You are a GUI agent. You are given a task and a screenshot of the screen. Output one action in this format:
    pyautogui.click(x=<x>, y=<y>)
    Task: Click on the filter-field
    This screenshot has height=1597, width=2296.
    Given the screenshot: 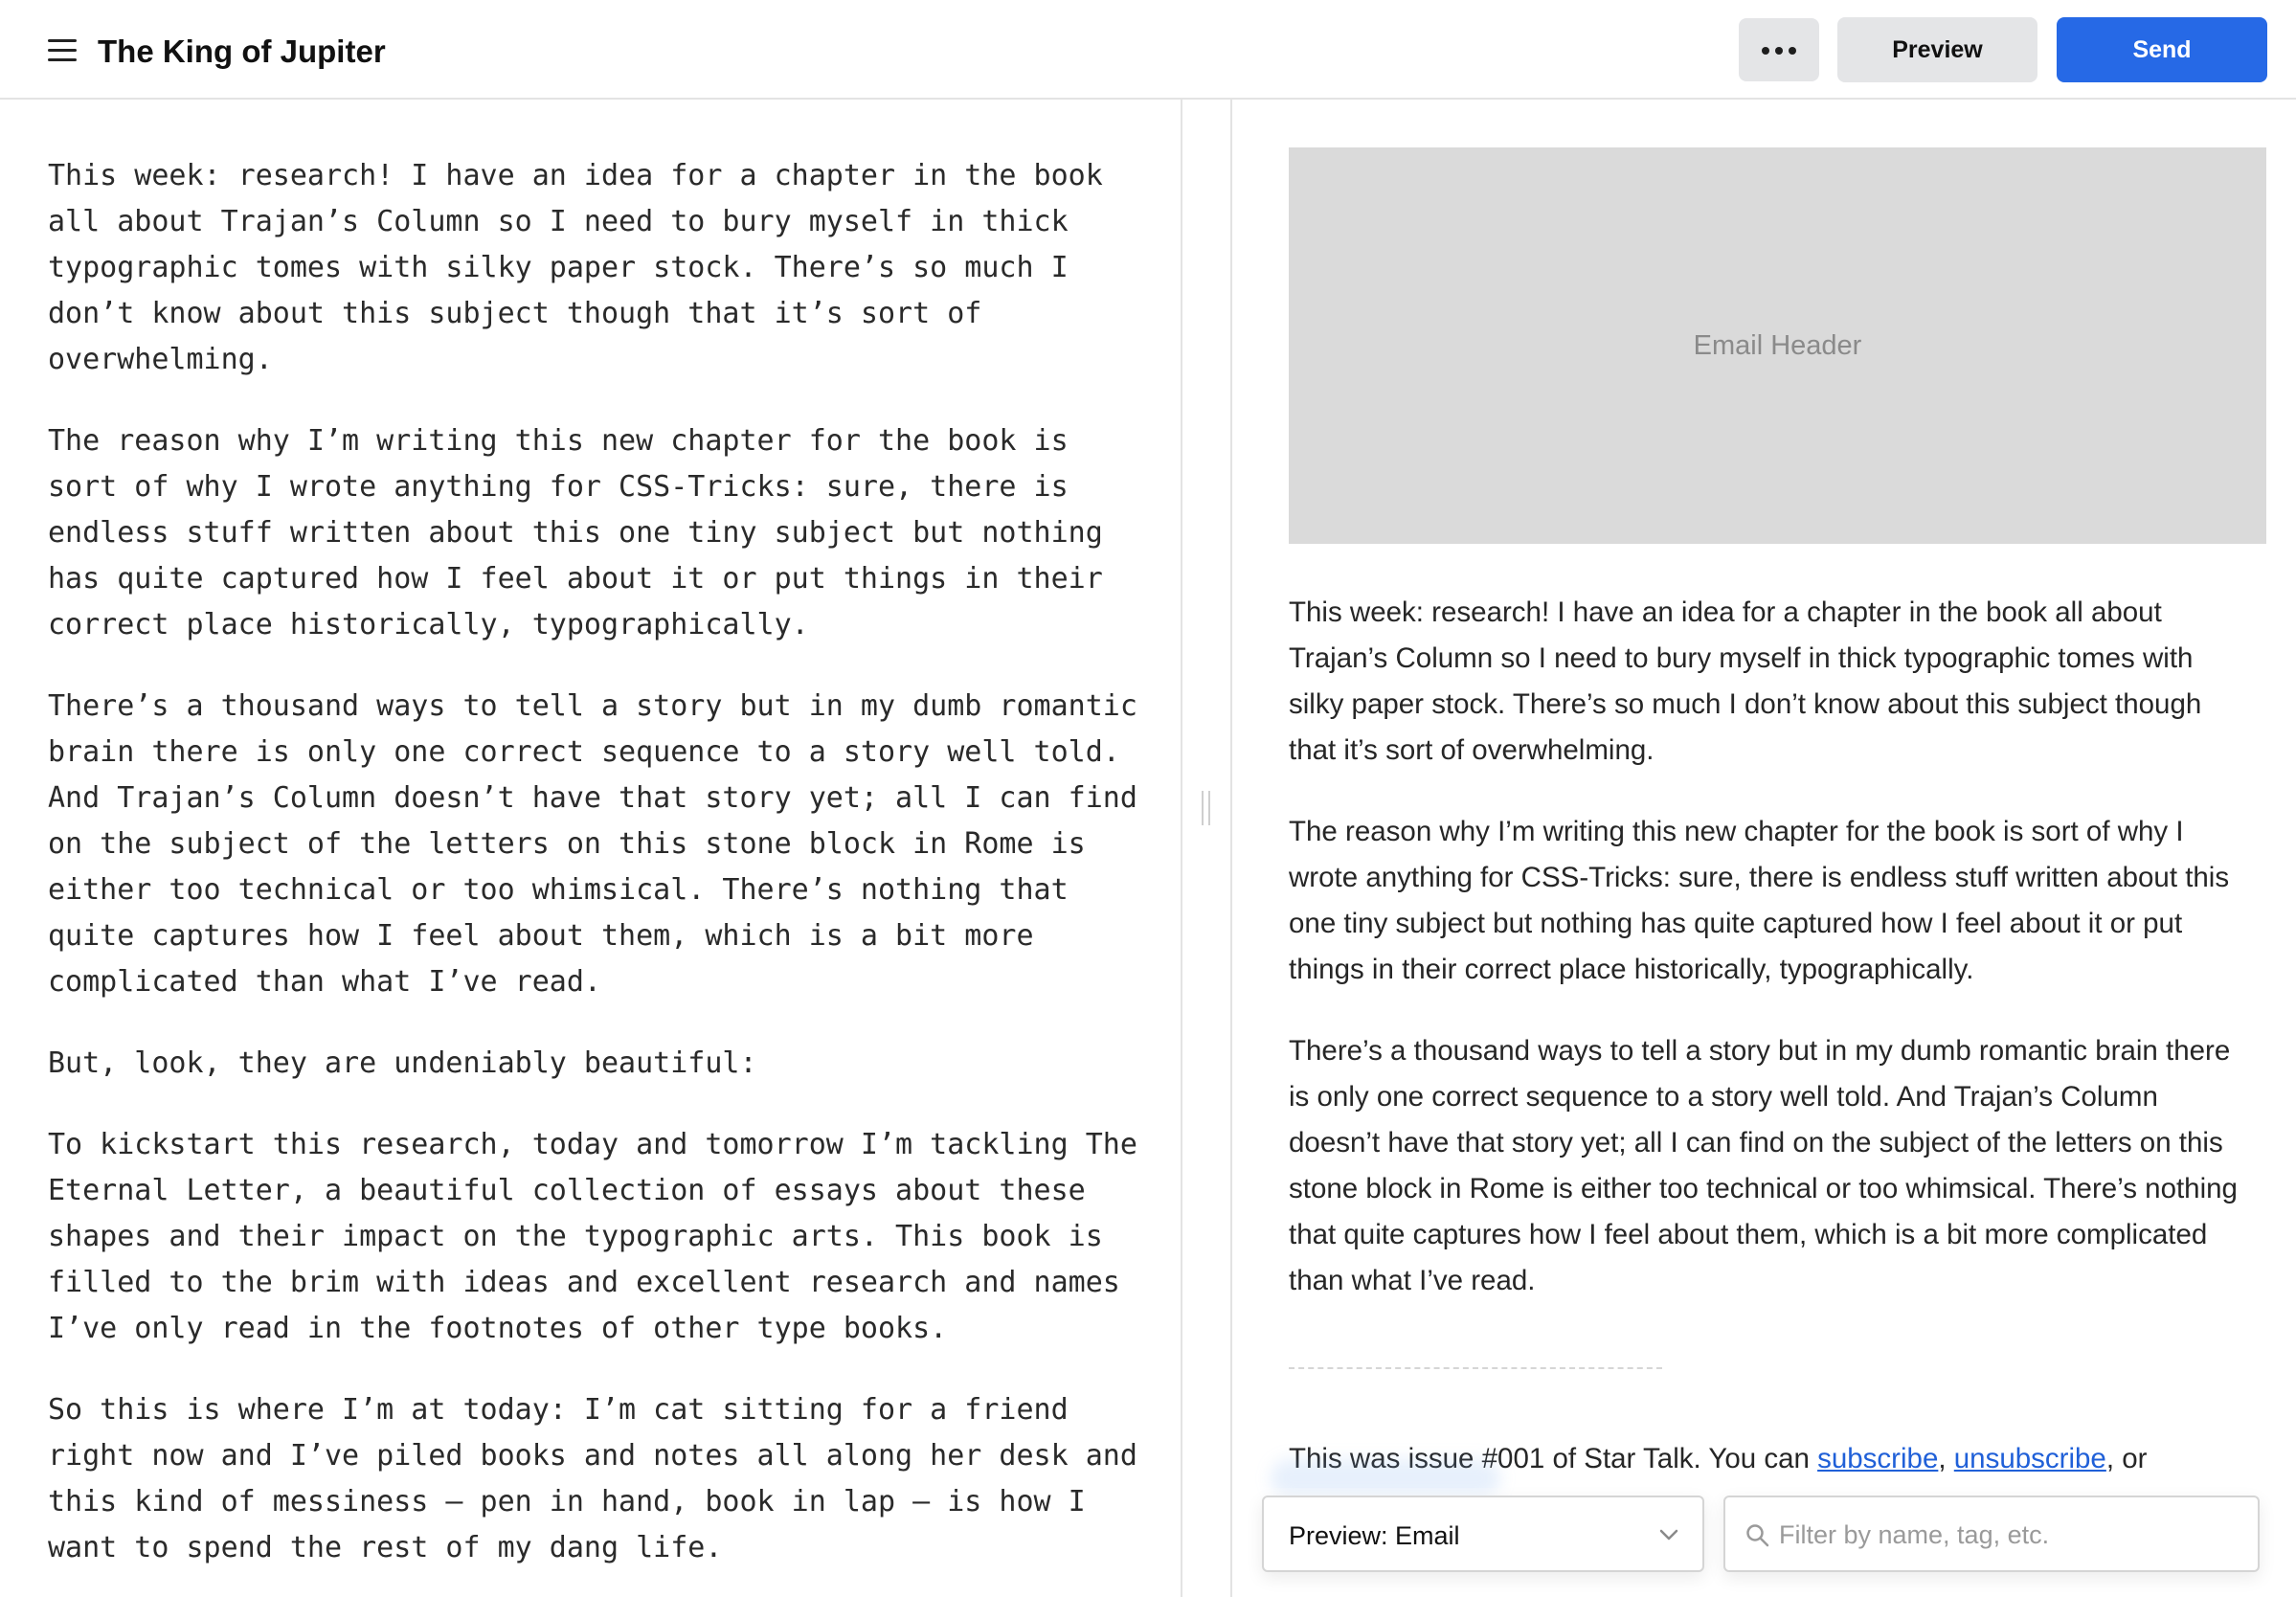 What is the action you would take?
    pyautogui.click(x=1991, y=1534)
    